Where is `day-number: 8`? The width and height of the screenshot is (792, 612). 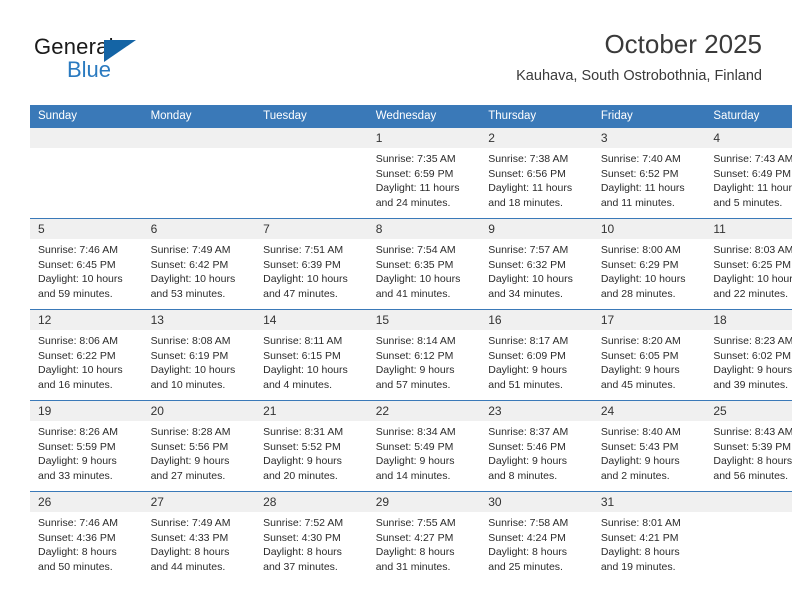
day-number: 8 is located at coordinates (424, 229).